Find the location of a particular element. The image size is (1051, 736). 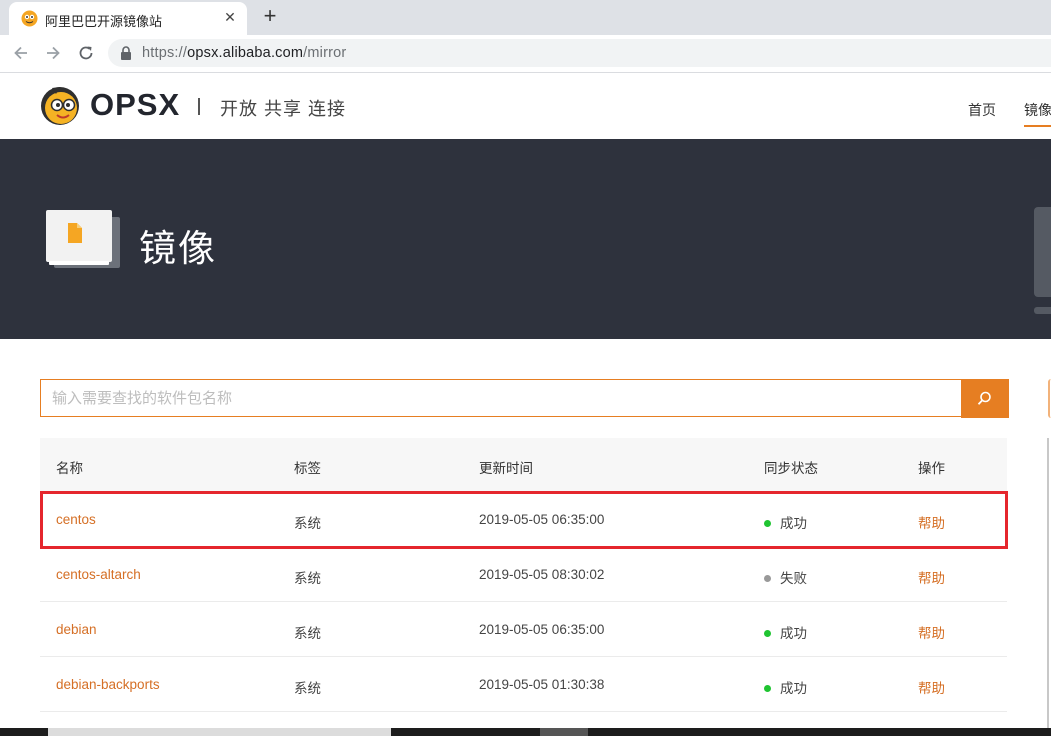

mirror-updated-time: 2019-05-05 01:30:38 is located at coordinates (542, 684).